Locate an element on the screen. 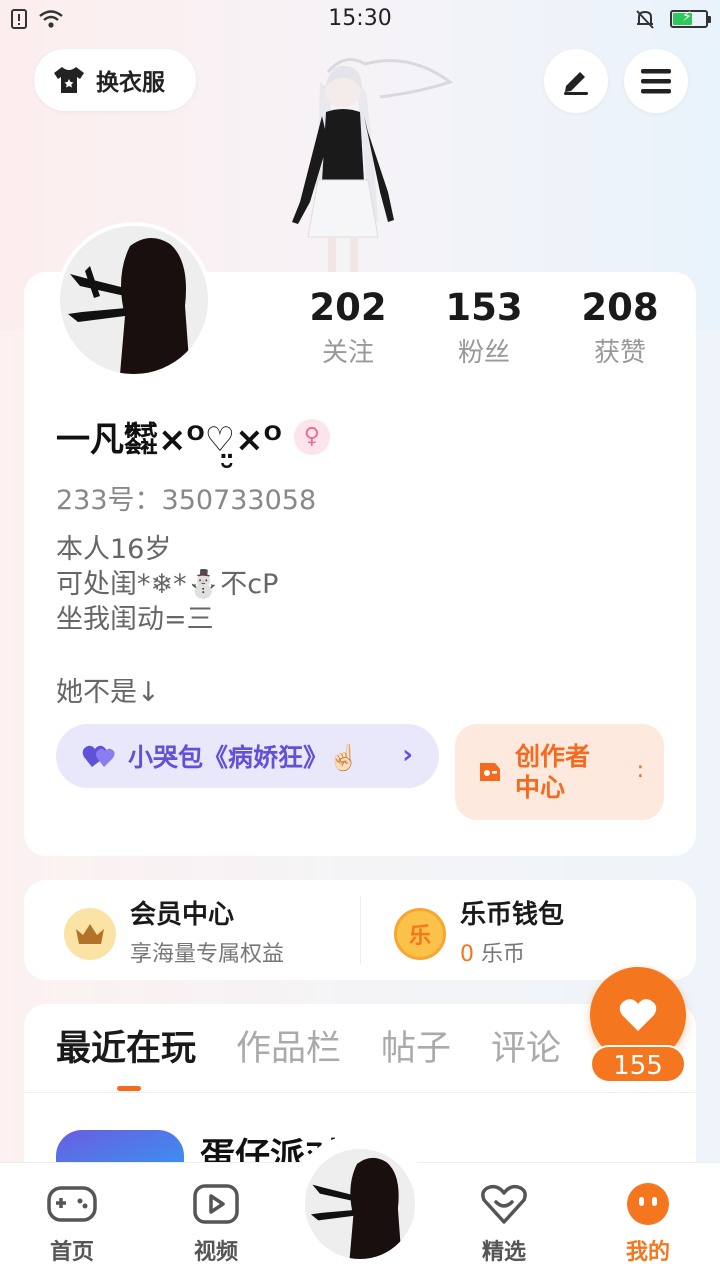 The height and width of the screenshot is (1280, 720). likes-count: 208 is located at coordinates (620, 307).